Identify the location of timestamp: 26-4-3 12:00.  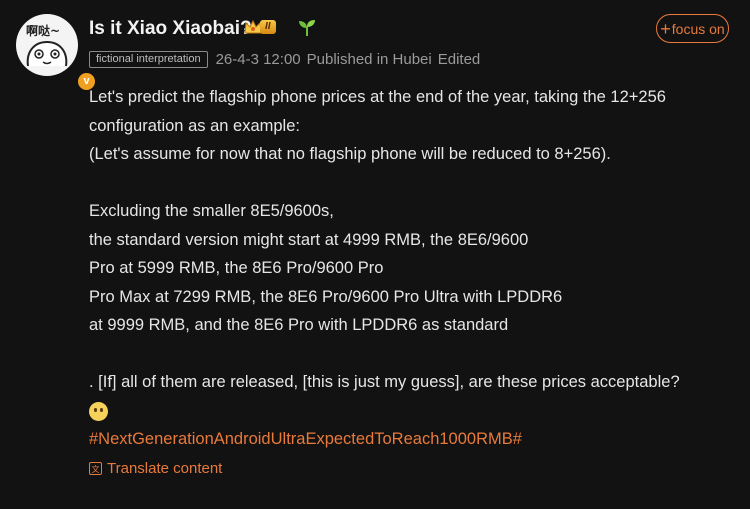
(258, 59).